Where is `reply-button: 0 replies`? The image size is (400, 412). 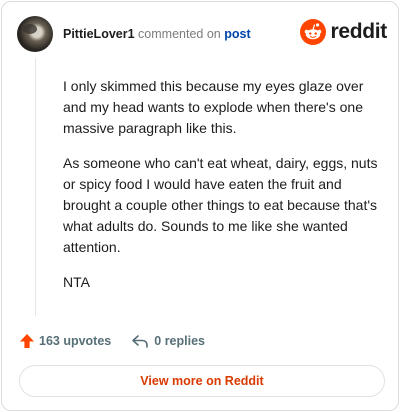 reply-button: 0 replies is located at coordinates (168, 341).